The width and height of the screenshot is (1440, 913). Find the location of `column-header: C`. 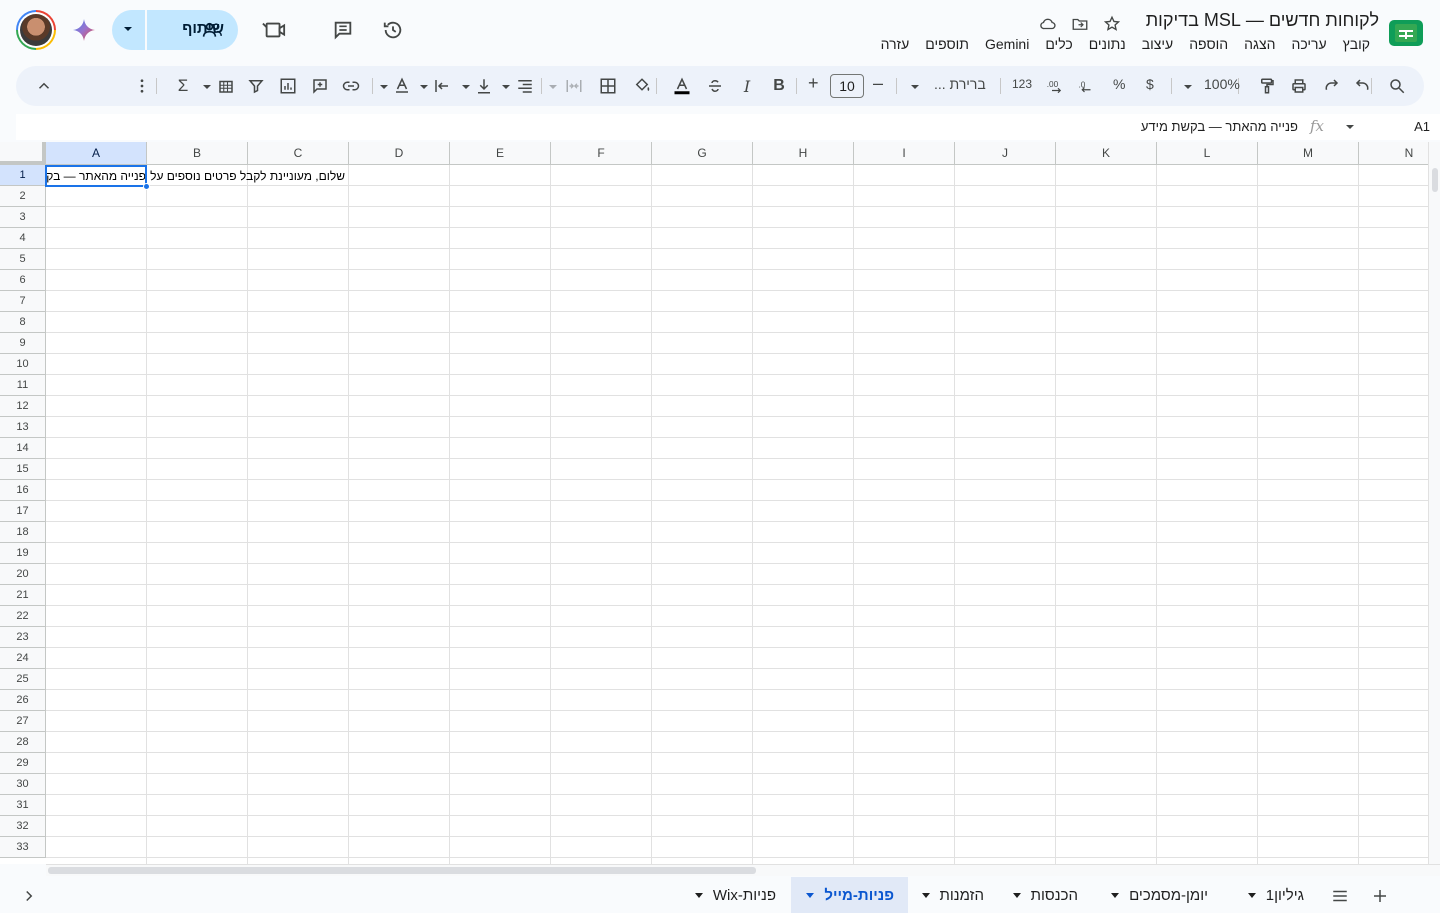

column-header: C is located at coordinates (298, 153).